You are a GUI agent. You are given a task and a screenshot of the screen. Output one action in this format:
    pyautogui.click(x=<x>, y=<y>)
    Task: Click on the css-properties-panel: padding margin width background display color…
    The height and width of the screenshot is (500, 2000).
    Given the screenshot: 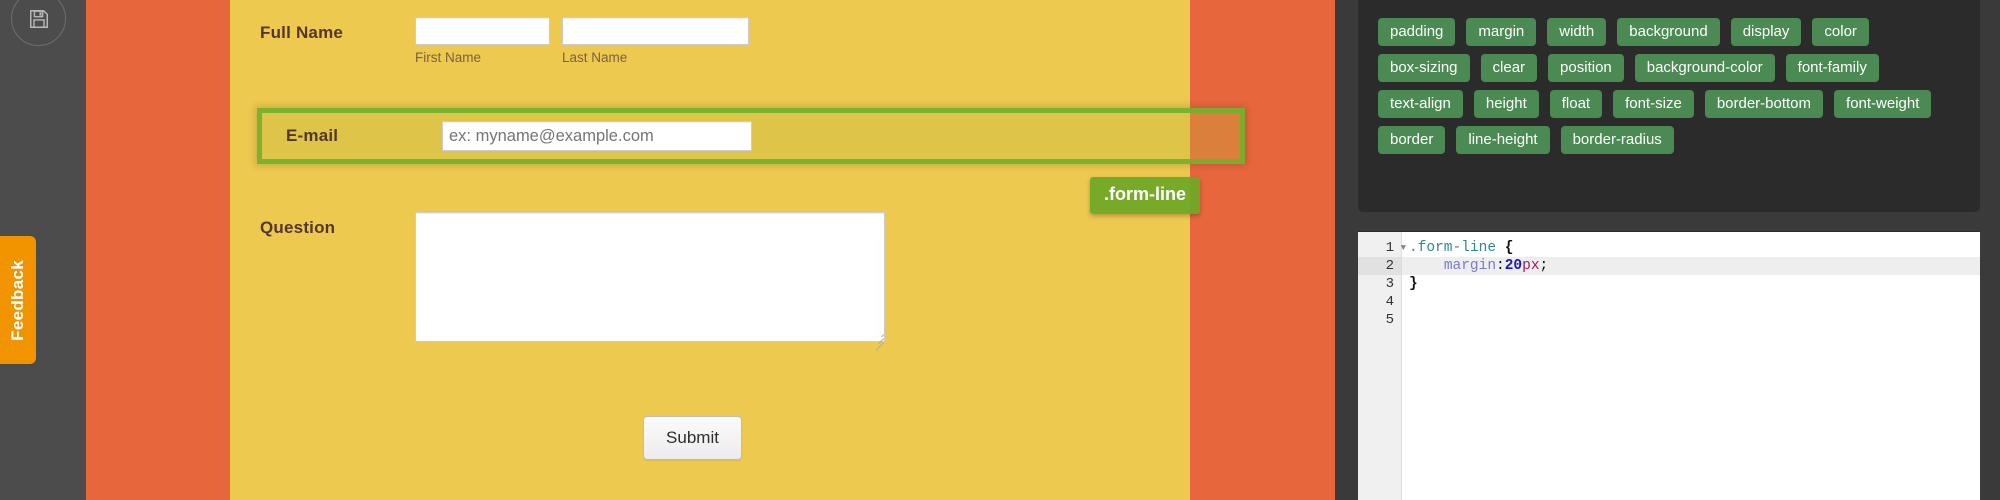 What is the action you would take?
    pyautogui.click(x=1669, y=106)
    